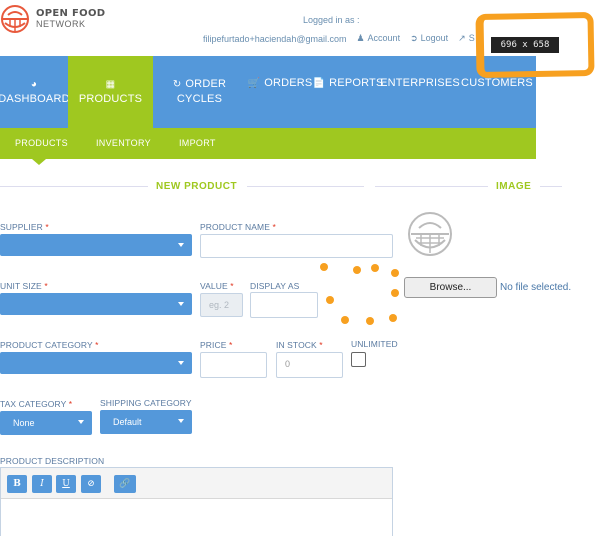 Image resolution: width=600 pixels, height=536 pixels. I want to click on display-as-label: DISPLAY AS, so click(275, 286).